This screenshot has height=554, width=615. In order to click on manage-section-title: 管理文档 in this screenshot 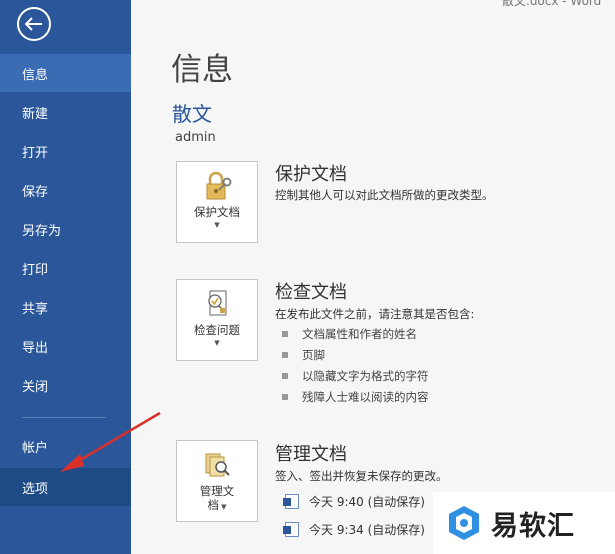, I will do `click(311, 454)`.